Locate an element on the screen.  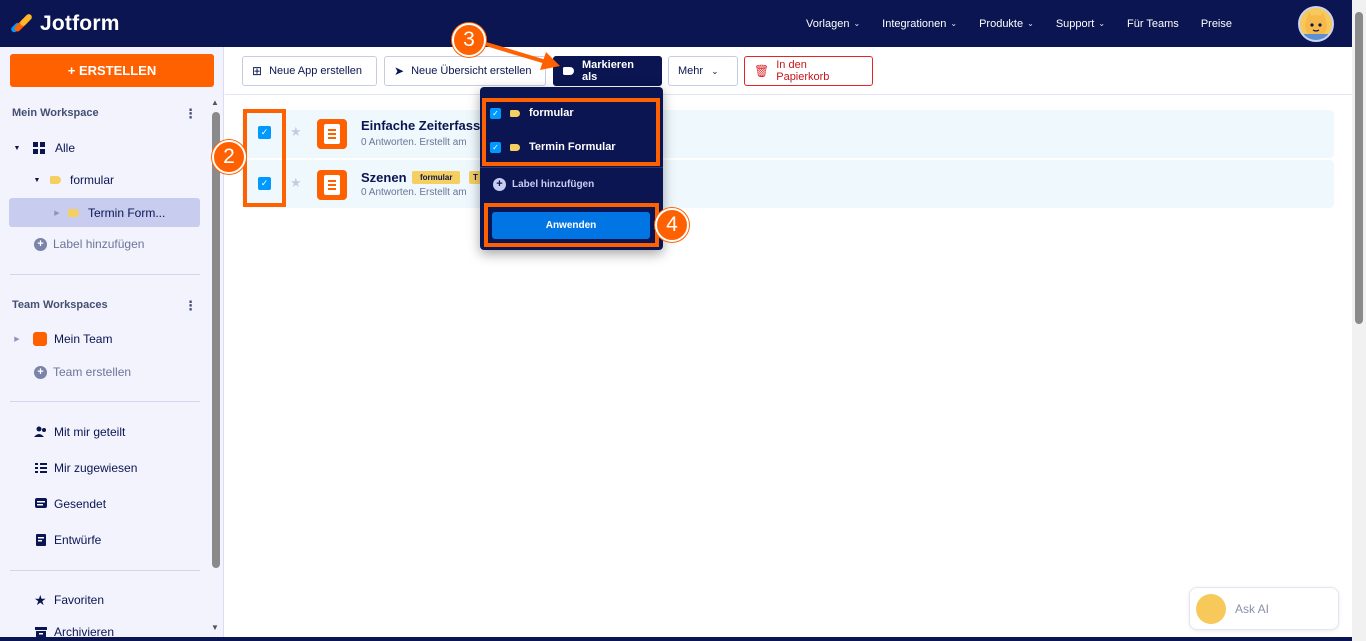
sidebar-item-favorites: ★ Favoriten is located at coordinates (110, 600).